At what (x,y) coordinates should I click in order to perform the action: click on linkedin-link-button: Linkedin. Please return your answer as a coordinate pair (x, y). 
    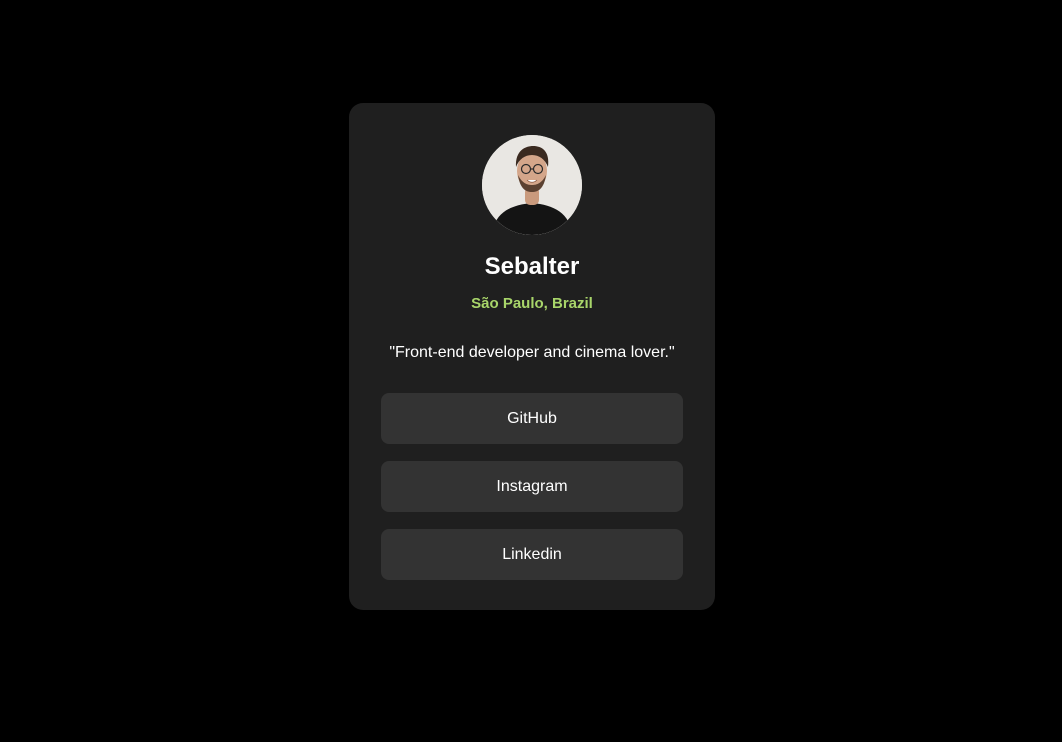
    Looking at the image, I should click on (532, 554).